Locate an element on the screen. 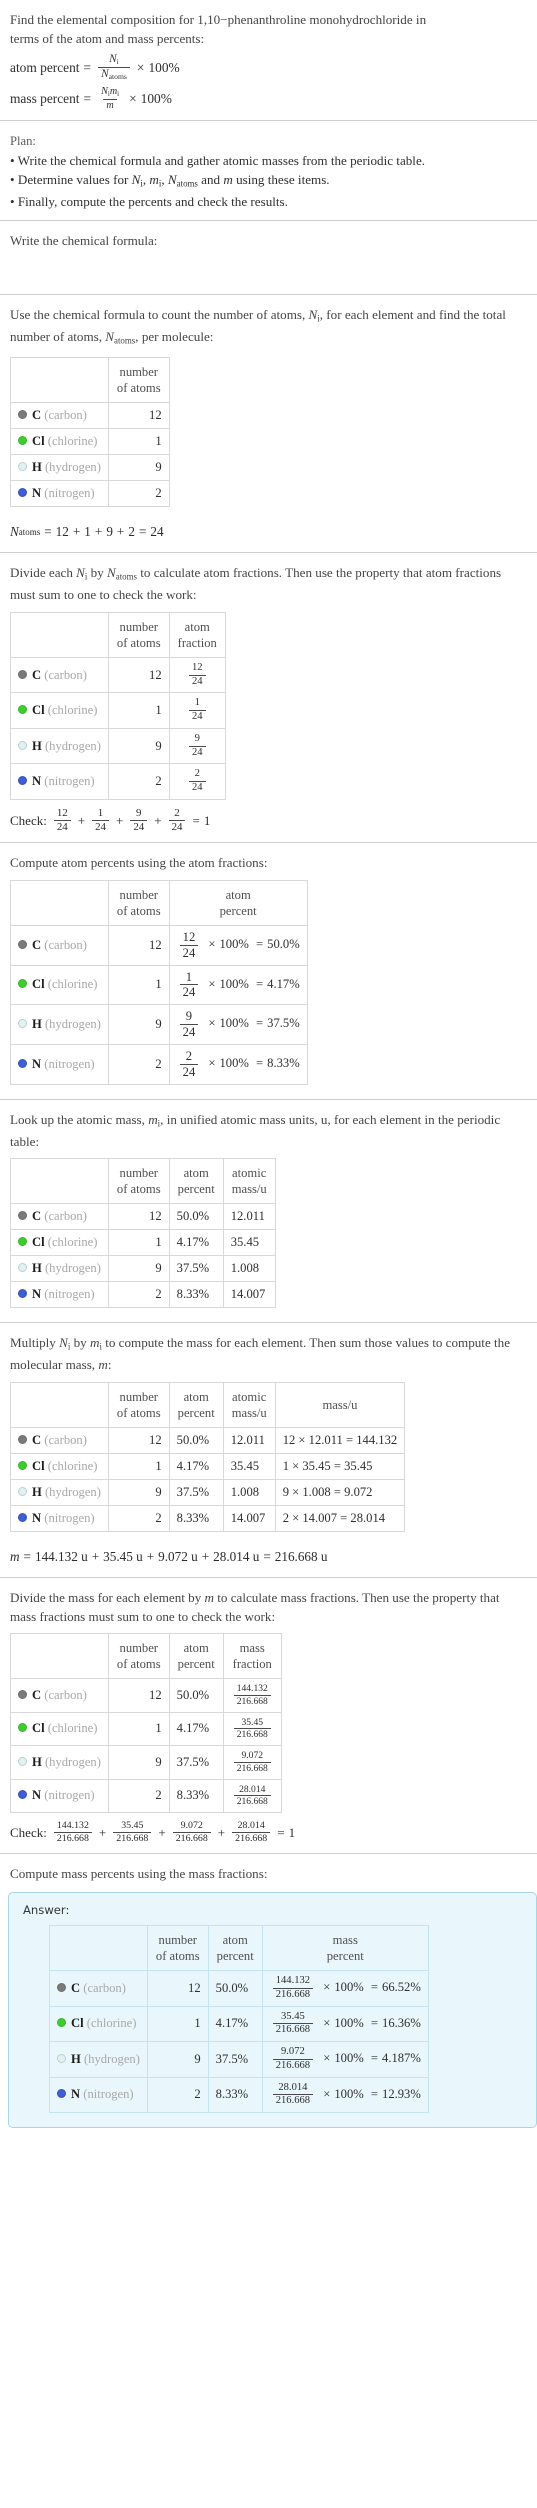 Image resolution: width=537 pixels, height=2508 pixels. mass-percent-numerator: Nimi is located at coordinates (110, 92).